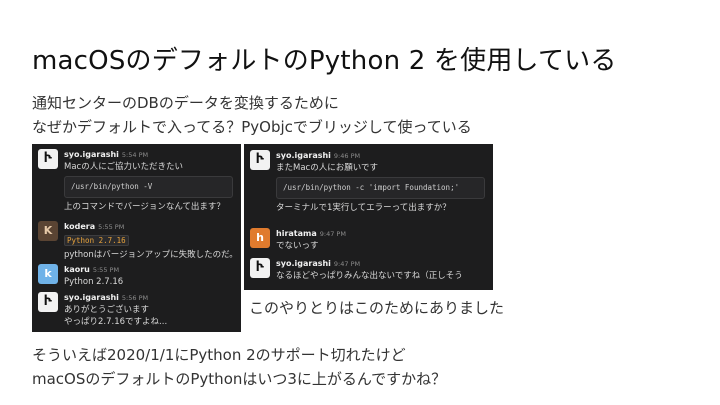  Describe the element at coordinates (380, 188) in the screenshot. I see `code-block: /usr/bin/python -c 'import Foundation;'` at that location.